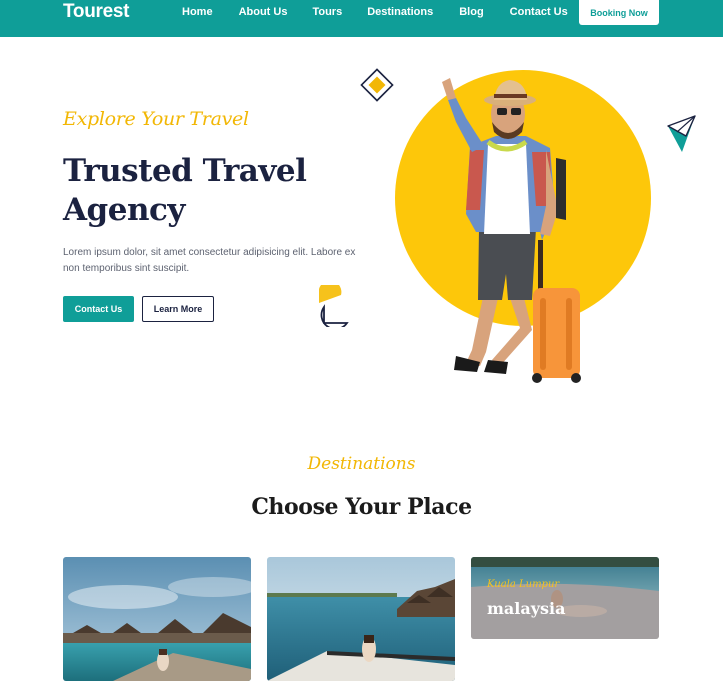  I want to click on destinations-title: Choose Your Place, so click(361, 507).